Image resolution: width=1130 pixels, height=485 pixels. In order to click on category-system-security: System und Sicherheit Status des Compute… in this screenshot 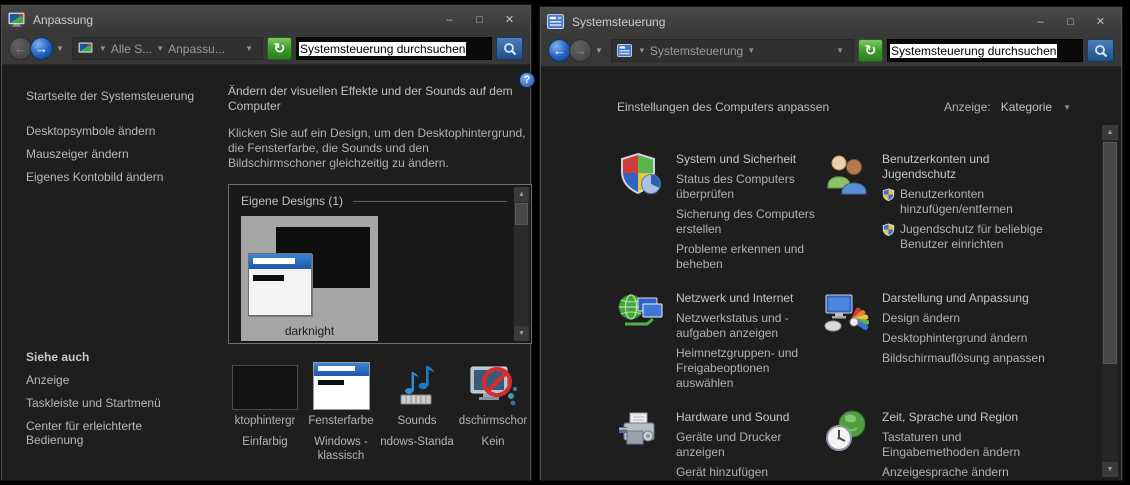, I will do `click(720, 214)`.